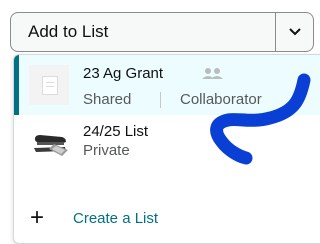  What do you see at coordinates (212, 73) in the screenshot?
I see `people-icon` at bounding box center [212, 73].